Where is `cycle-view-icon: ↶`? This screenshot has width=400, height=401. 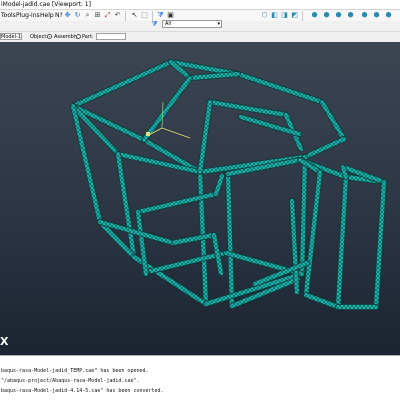
cycle-view-icon: ↶ is located at coordinates (117, 15).